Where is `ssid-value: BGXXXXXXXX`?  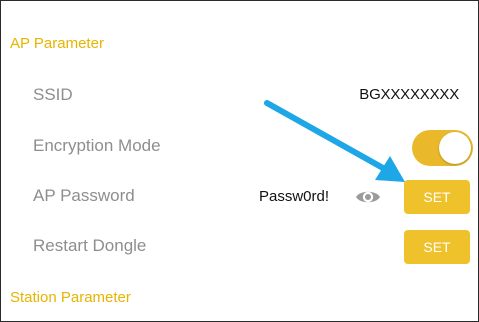
ssid-value: BGXXXXXXXX is located at coordinates (409, 94).